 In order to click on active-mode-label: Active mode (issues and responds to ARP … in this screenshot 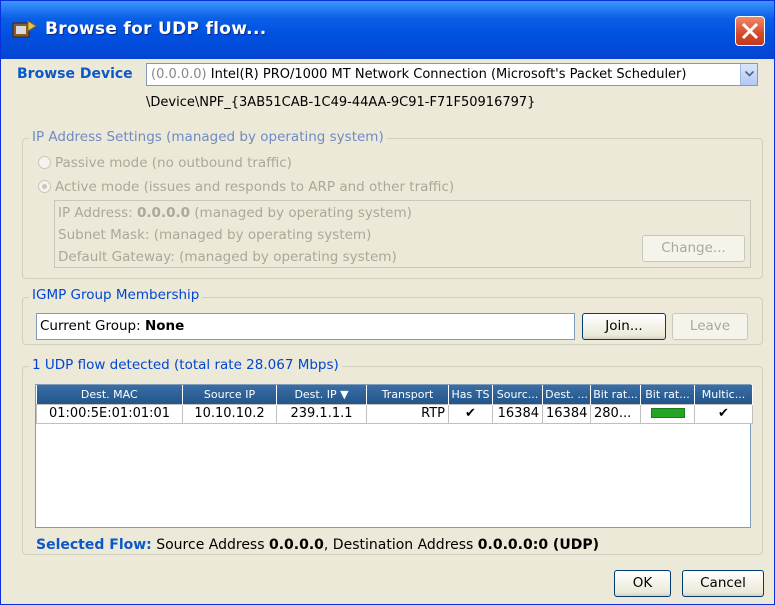, I will do `click(255, 187)`.